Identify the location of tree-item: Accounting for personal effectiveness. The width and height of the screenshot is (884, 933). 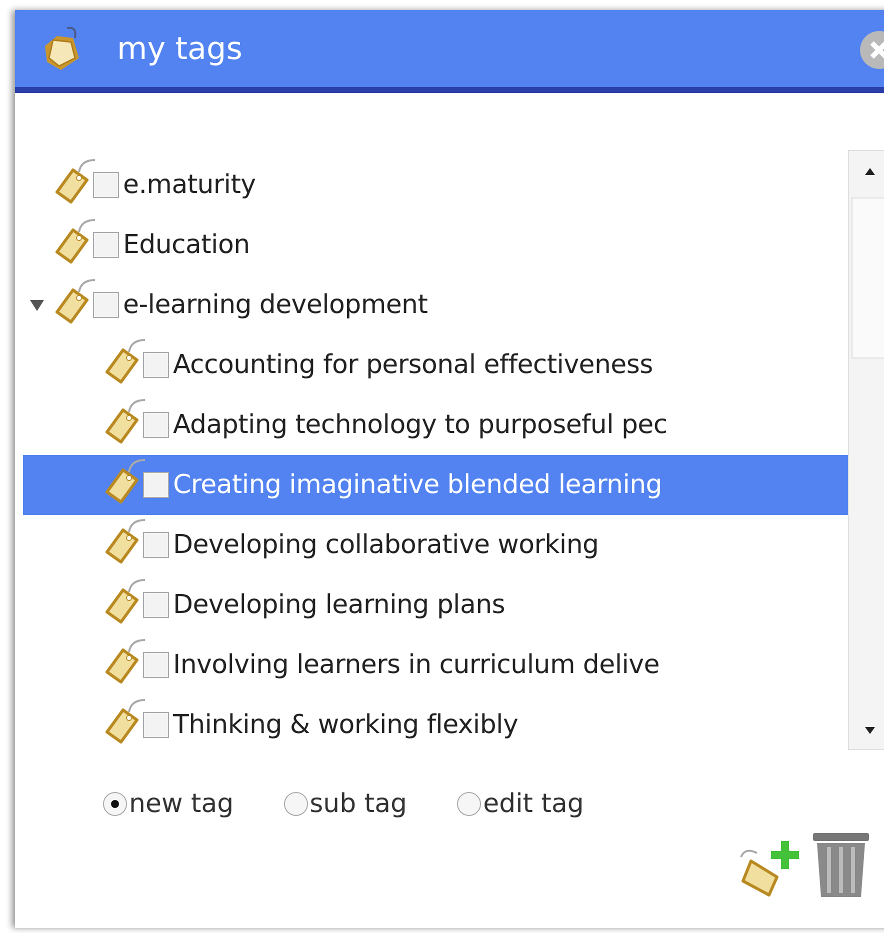
(435, 365).